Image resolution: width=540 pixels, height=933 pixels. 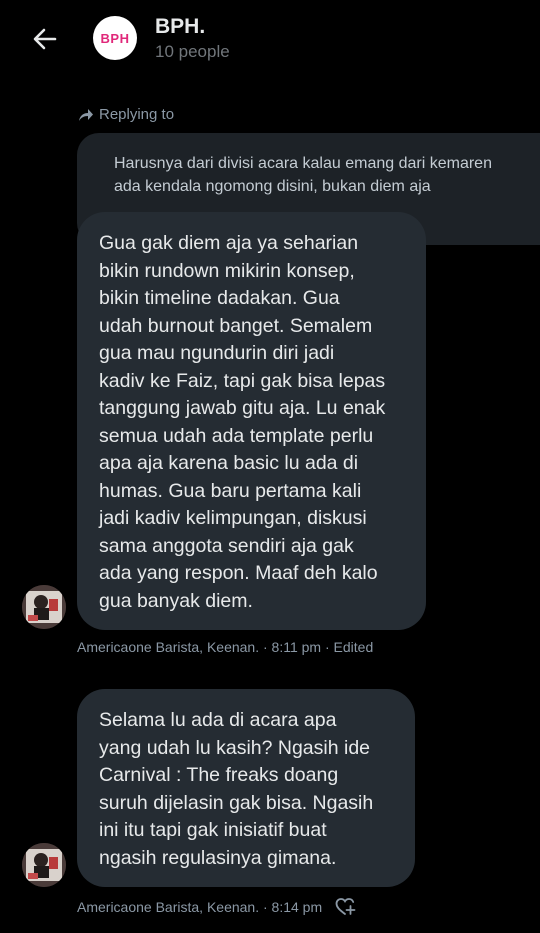 I want to click on reply-arrow-icon, so click(x=86, y=114).